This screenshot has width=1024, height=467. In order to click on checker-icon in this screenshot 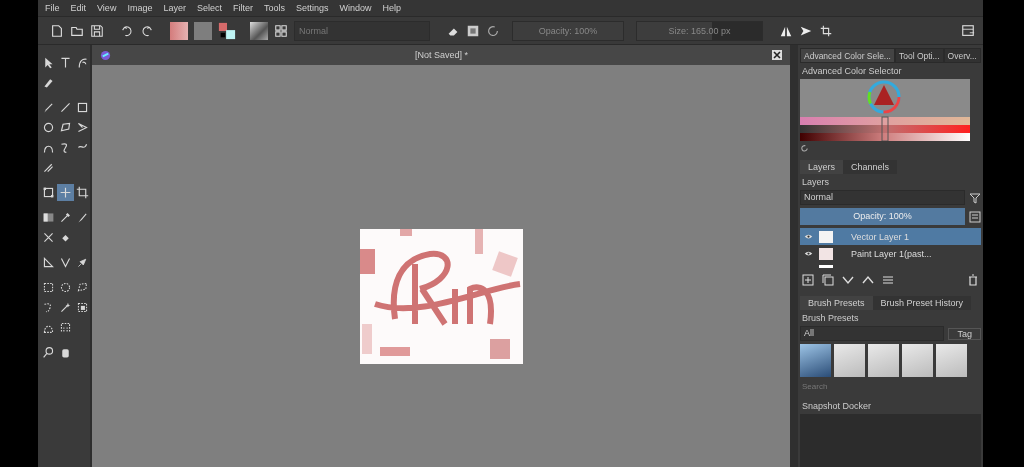, I will do `click(473, 30)`.